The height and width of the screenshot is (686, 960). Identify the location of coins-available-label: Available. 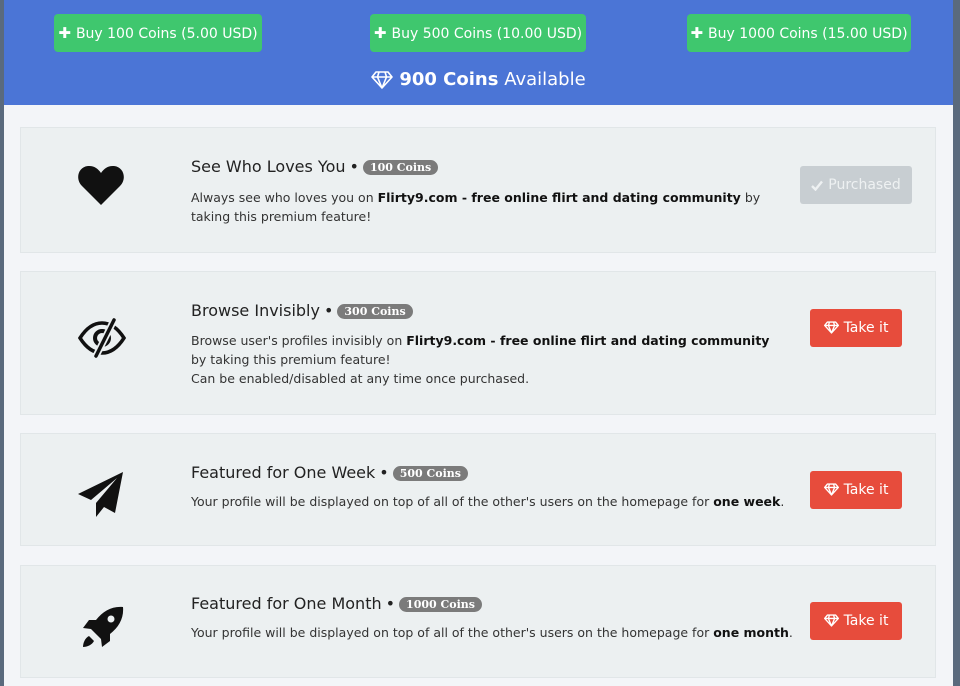
(545, 79).